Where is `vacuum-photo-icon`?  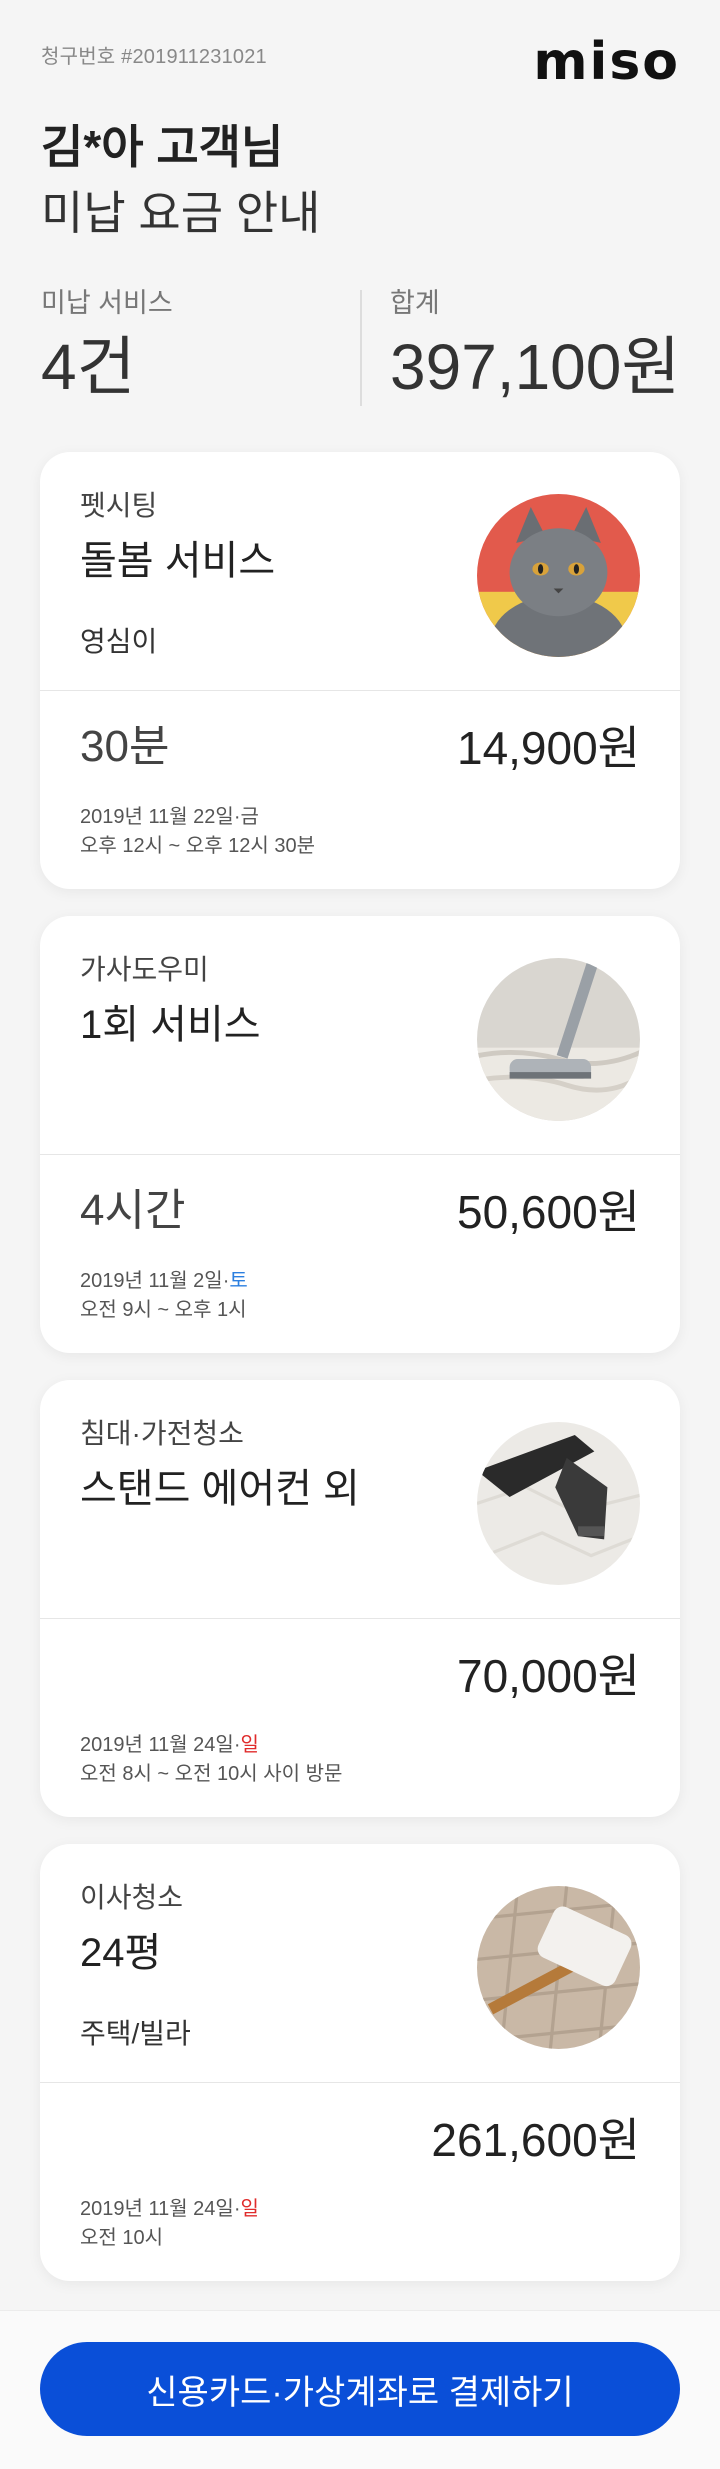 vacuum-photo-icon is located at coordinates (558, 1039).